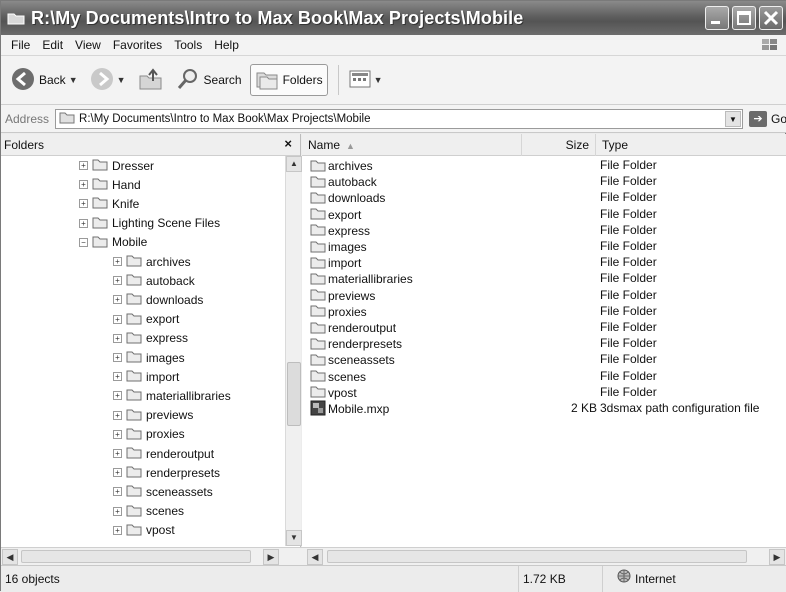 The width and height of the screenshot is (786, 592). What do you see at coordinates (744, 18) in the screenshot?
I see `maximize-button` at bounding box center [744, 18].